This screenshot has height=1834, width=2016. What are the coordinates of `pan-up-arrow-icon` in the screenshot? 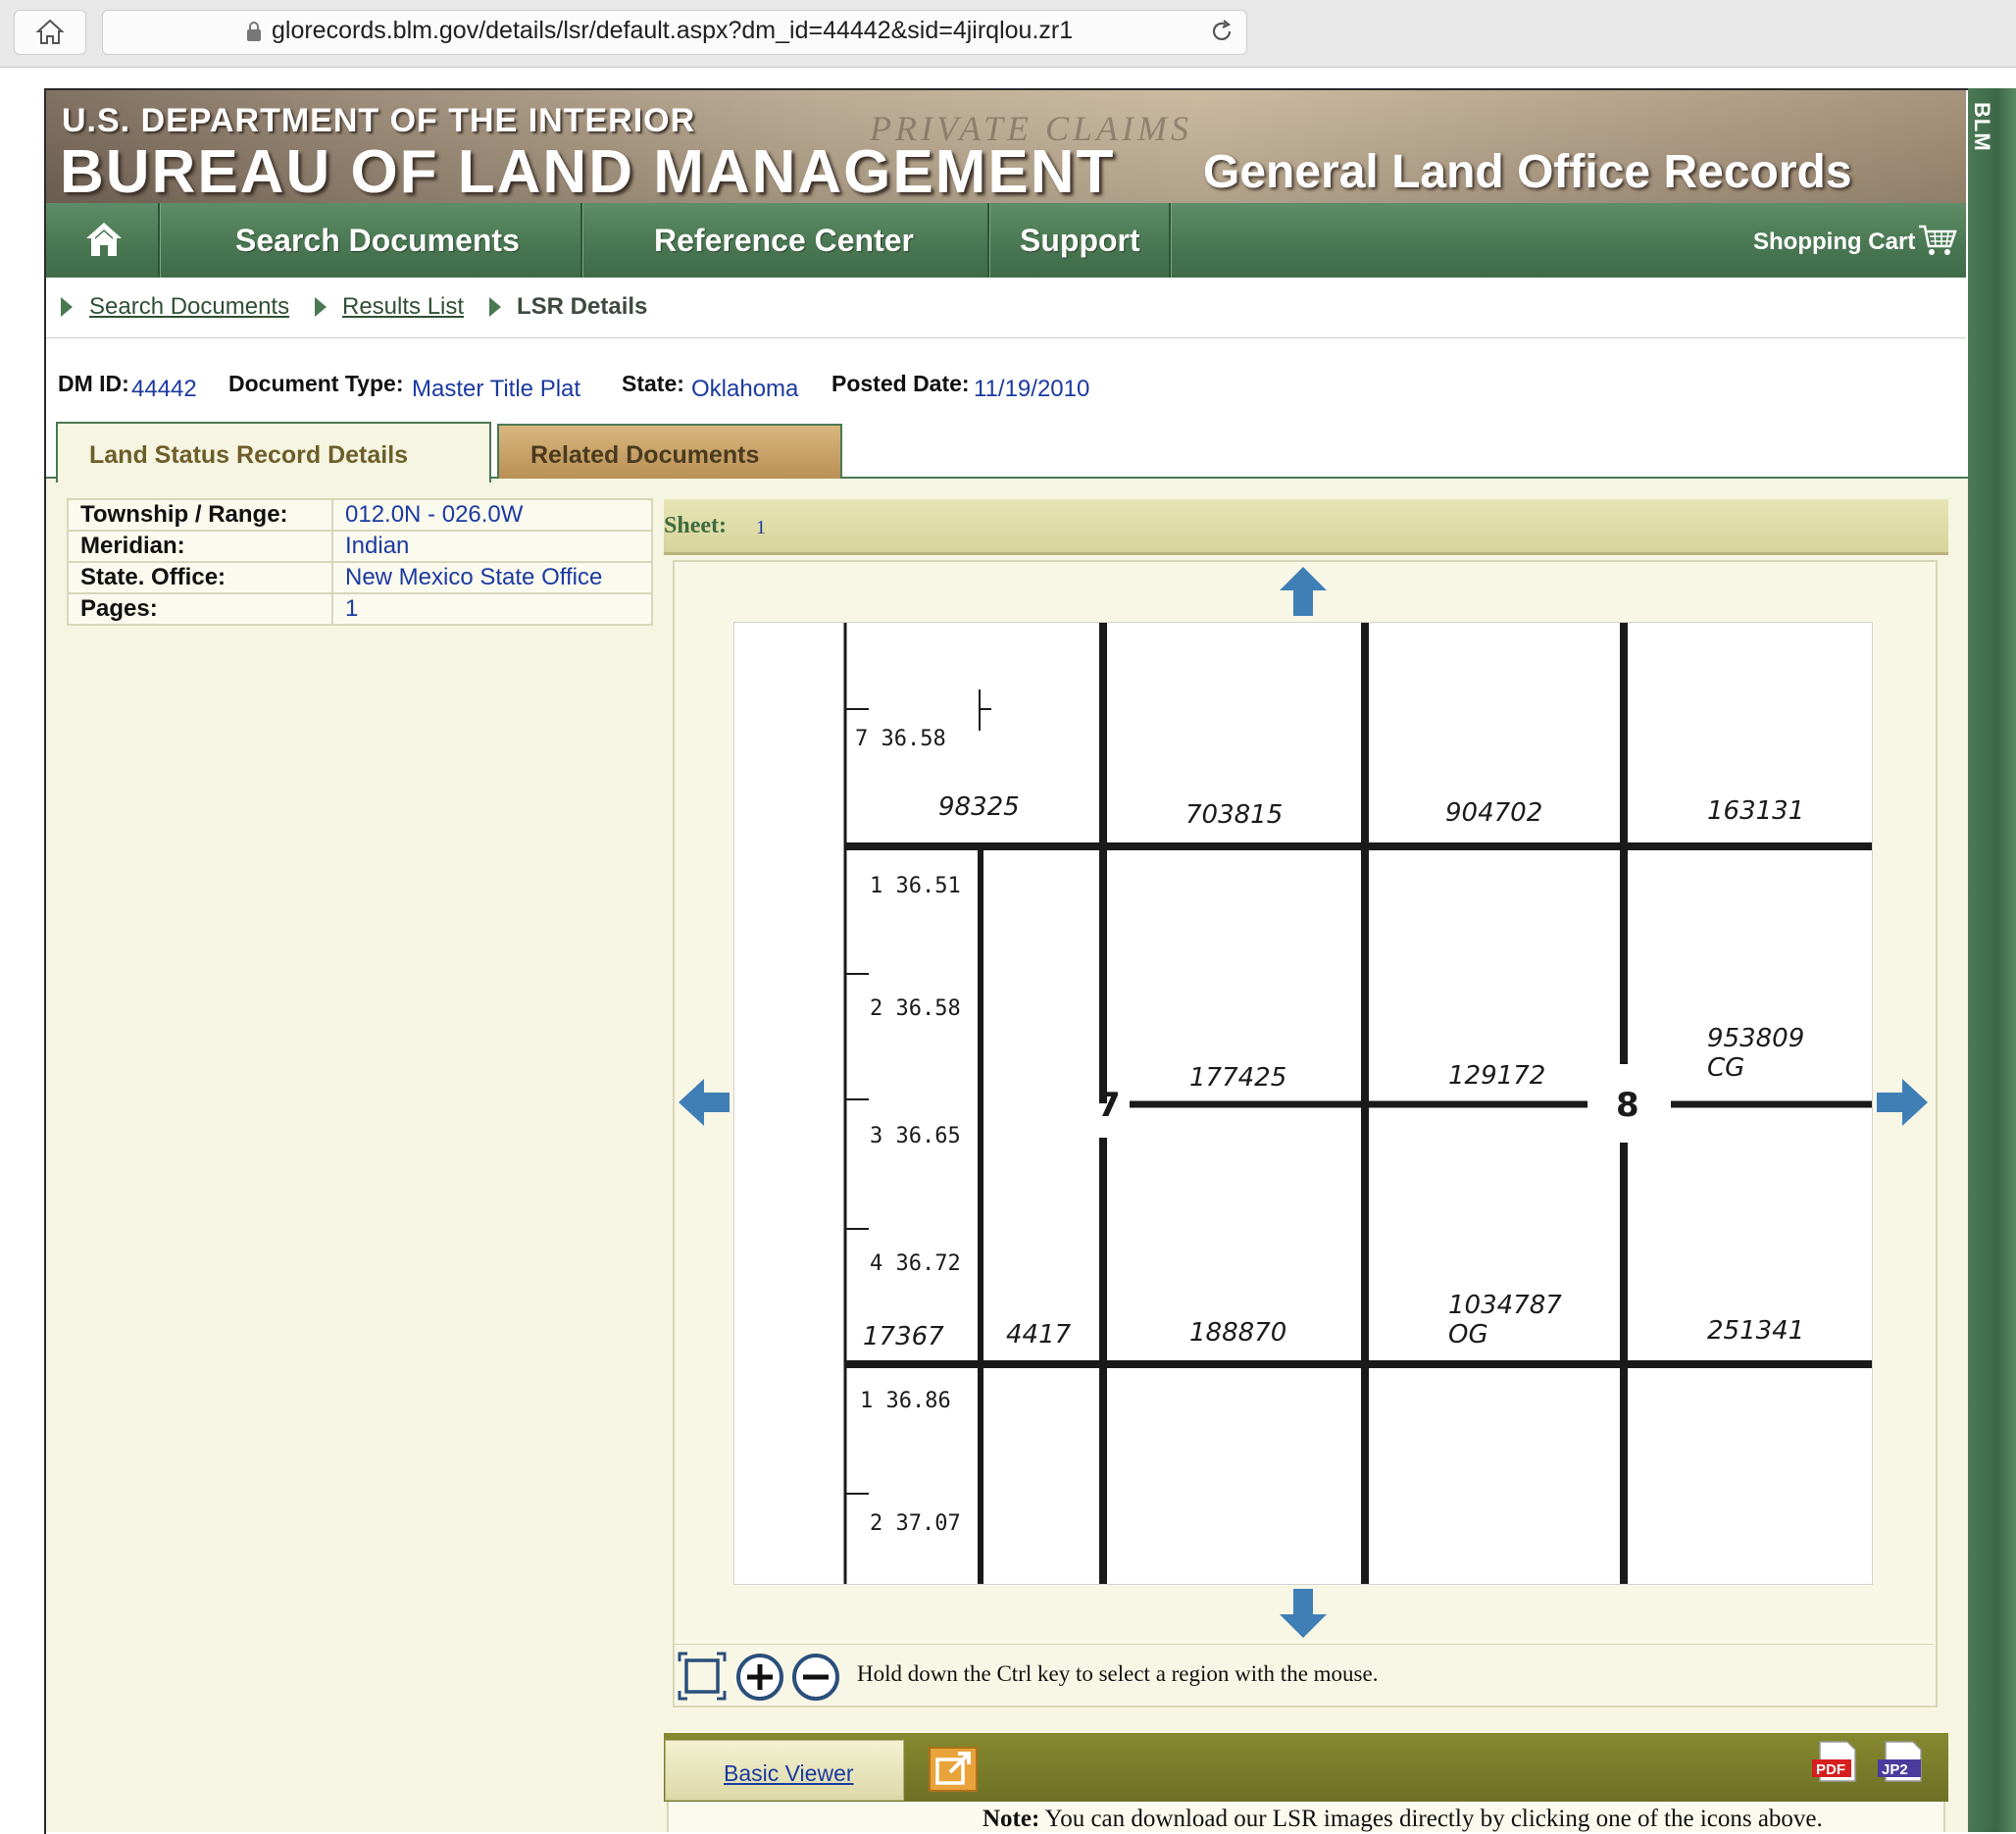 It's located at (1303, 590).